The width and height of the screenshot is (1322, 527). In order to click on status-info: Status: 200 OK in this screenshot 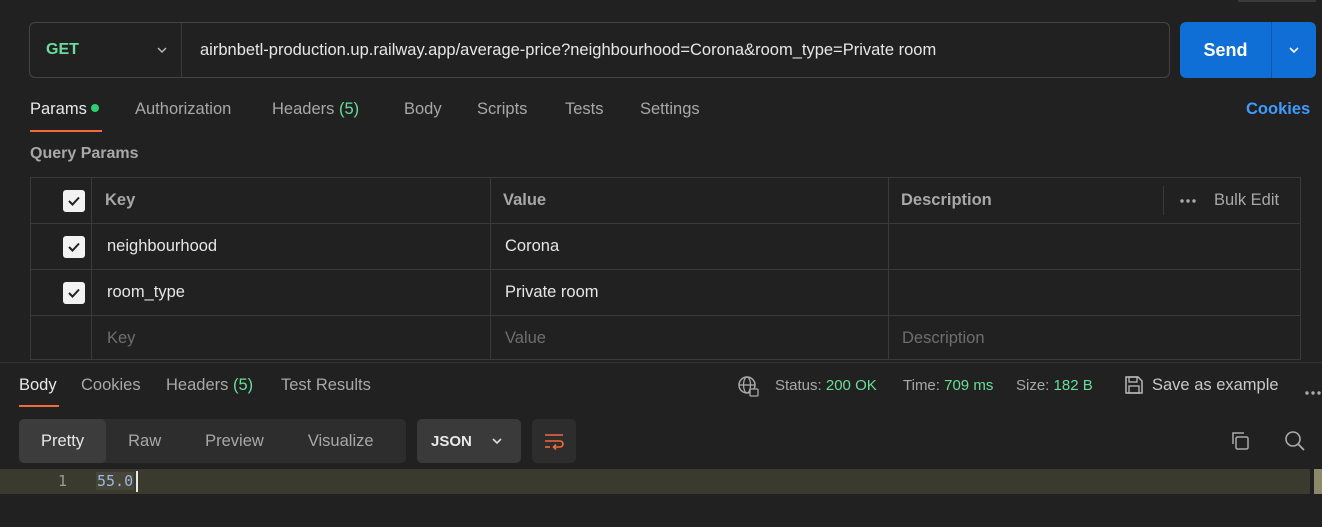, I will do `click(826, 385)`.